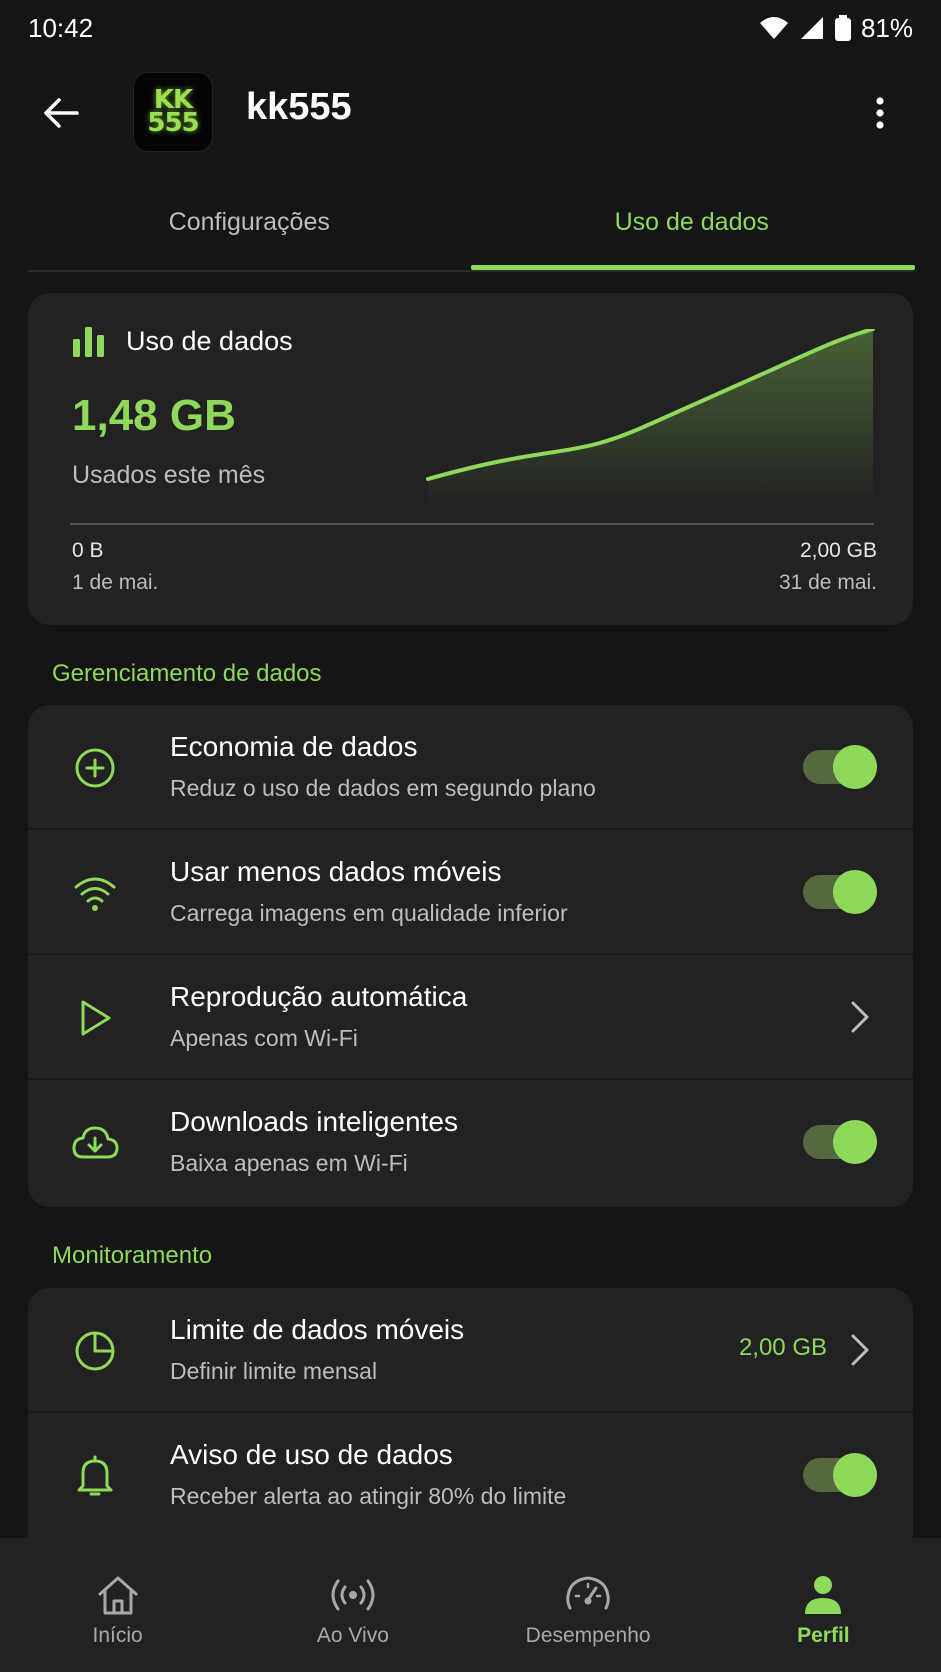 This screenshot has height=1672, width=941. What do you see at coordinates (588, 1593) in the screenshot?
I see `speedometer-icon` at bounding box center [588, 1593].